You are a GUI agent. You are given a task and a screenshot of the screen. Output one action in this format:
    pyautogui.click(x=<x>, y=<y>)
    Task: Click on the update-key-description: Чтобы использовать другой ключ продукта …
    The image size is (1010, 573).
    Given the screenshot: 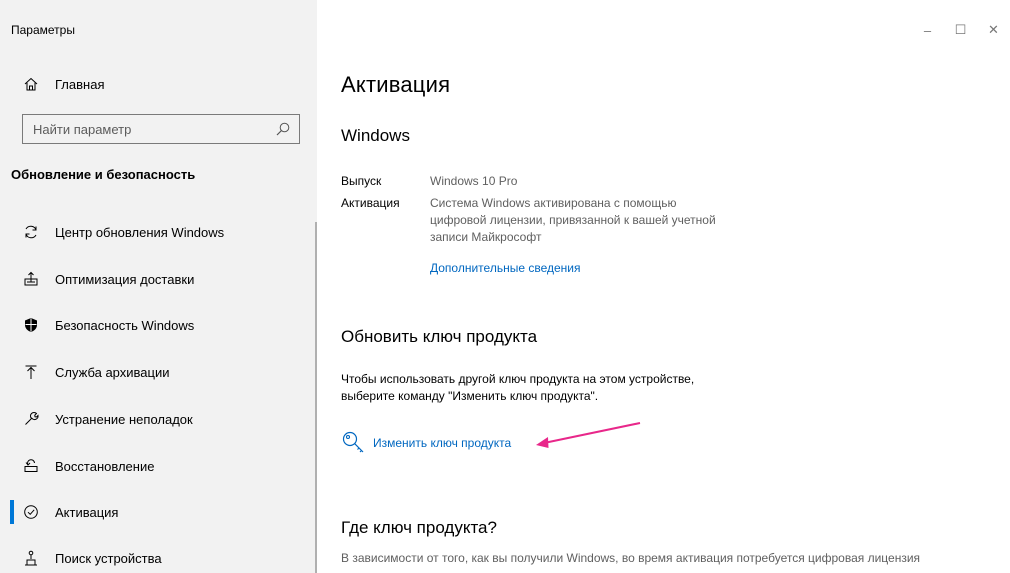 What is the action you would take?
    pyautogui.click(x=517, y=388)
    